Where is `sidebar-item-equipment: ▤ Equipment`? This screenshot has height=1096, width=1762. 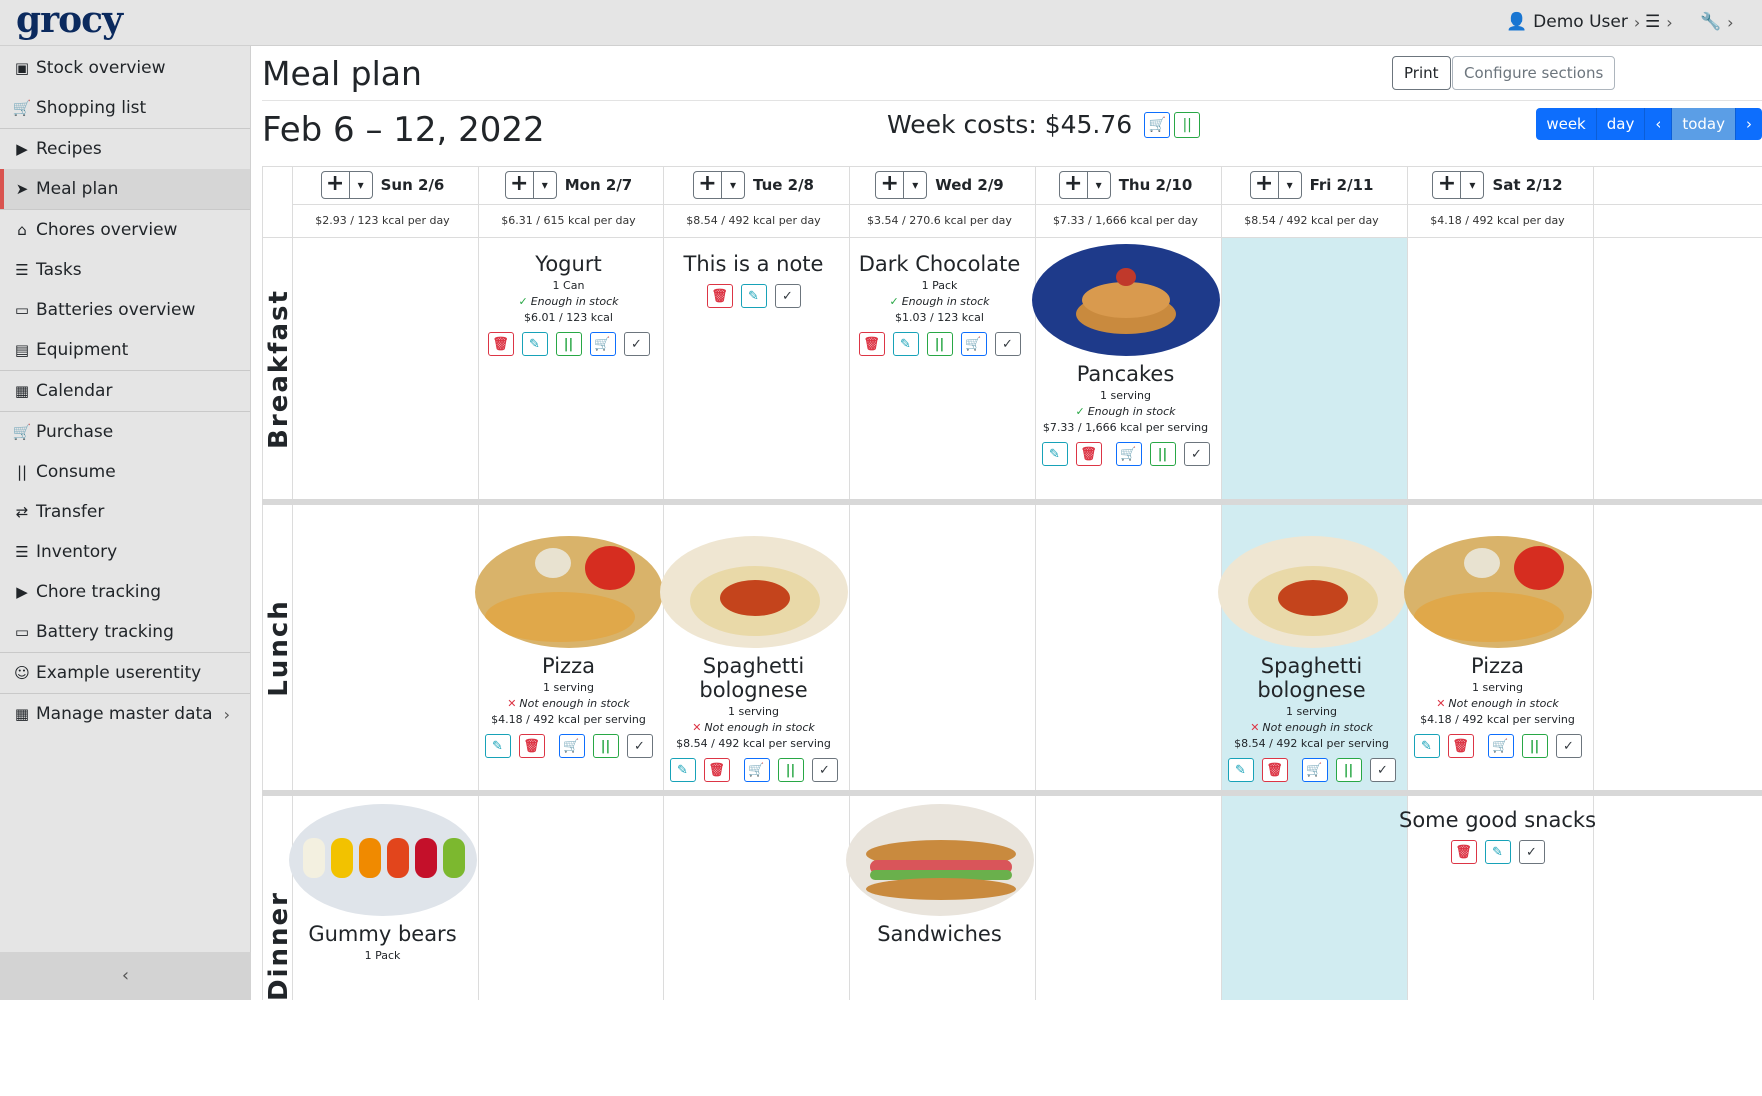 sidebar-item-equipment: ▤ Equipment is located at coordinates (125, 350).